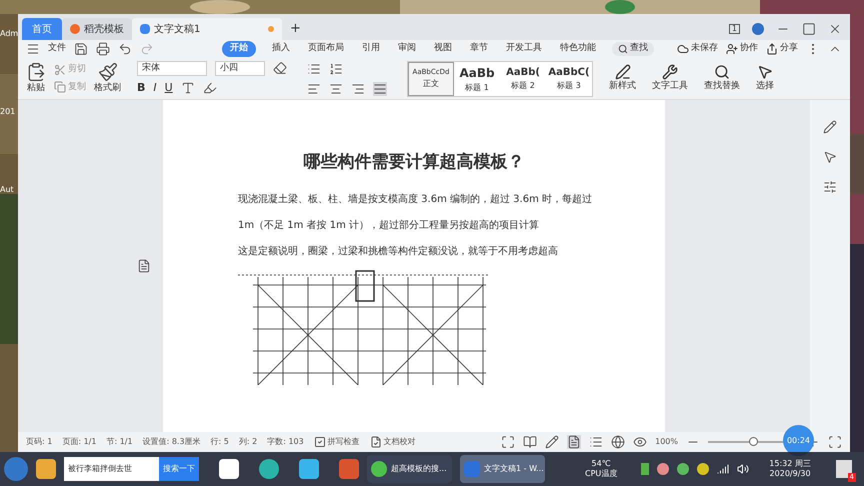 This screenshot has width=864, height=486. What do you see at coordinates (508, 442) in the screenshot?
I see `fullscreen-icon` at bounding box center [508, 442].